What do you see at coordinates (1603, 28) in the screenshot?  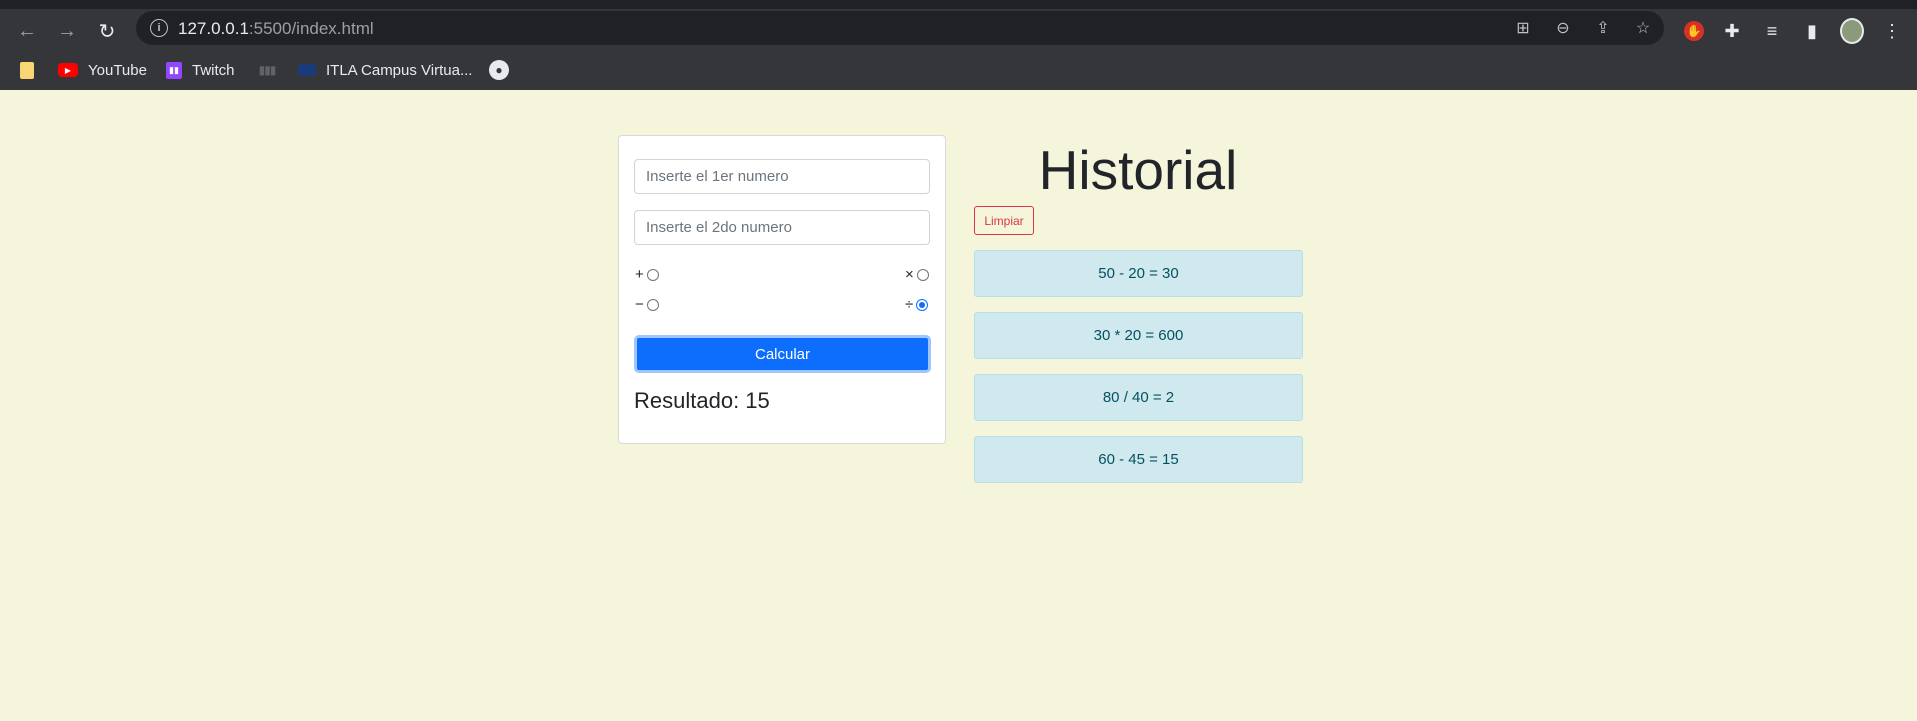 I see `share-icon: ⇪` at bounding box center [1603, 28].